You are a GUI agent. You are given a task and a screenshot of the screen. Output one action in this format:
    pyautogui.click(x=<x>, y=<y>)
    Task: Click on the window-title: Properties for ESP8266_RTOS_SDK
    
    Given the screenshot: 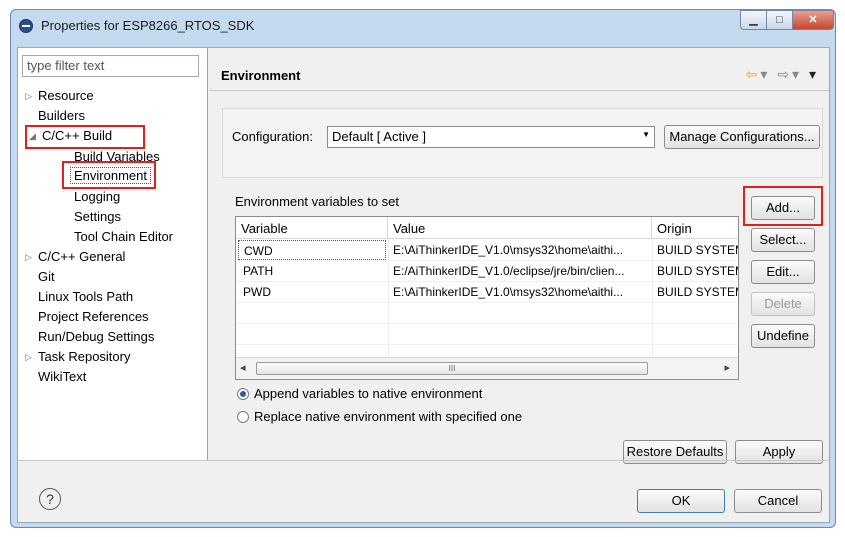 What is the action you would take?
    pyautogui.click(x=148, y=25)
    